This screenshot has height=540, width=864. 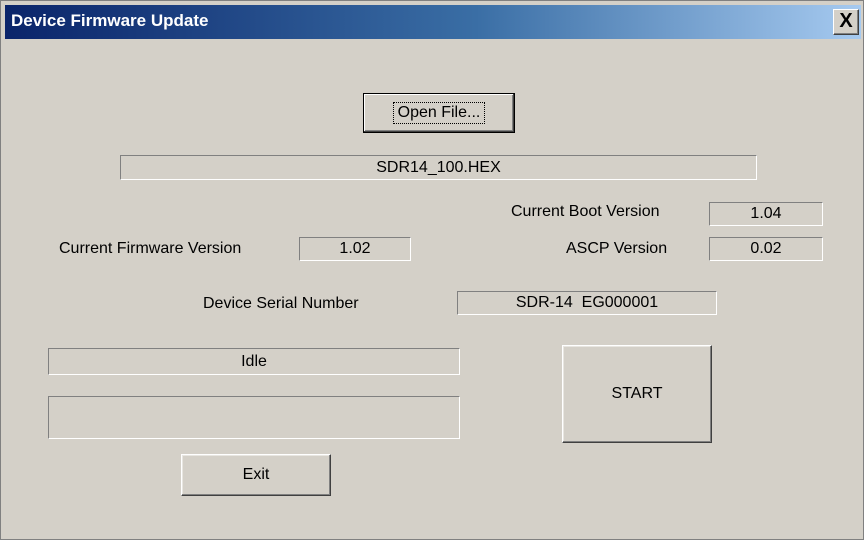 I want to click on file-name-field: SDR14_100.HEX, so click(x=438, y=167).